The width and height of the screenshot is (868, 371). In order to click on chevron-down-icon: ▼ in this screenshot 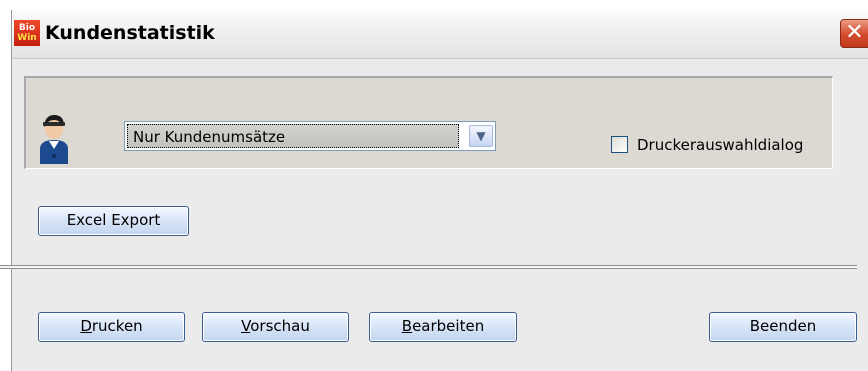, I will do `click(481, 136)`.